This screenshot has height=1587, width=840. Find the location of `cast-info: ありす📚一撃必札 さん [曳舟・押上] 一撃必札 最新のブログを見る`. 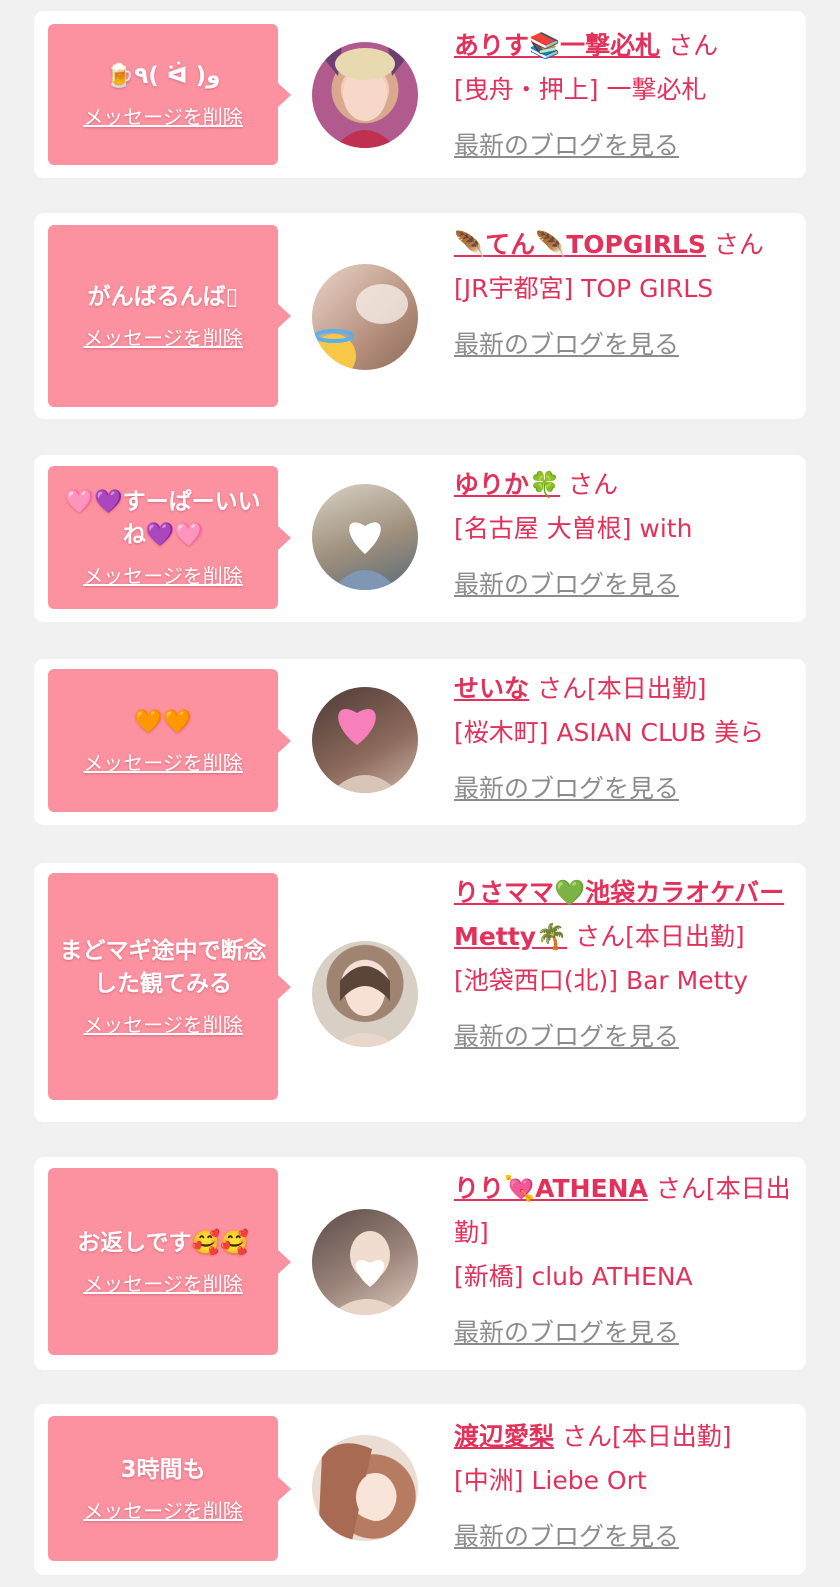

cast-info: ありす📚一撃必札 さん [曳舟・押上] 一撃必札 最新のブログを見る is located at coordinates (623, 96).